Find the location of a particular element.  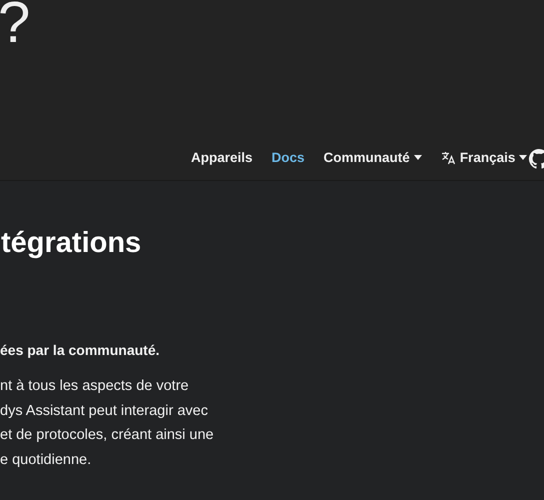

body-paragraph: nt à tous les aspects de votre dys Assistant peut interagir avec et de protocoles, créant ainsi une e quotidienne. is located at coordinates (107, 423).